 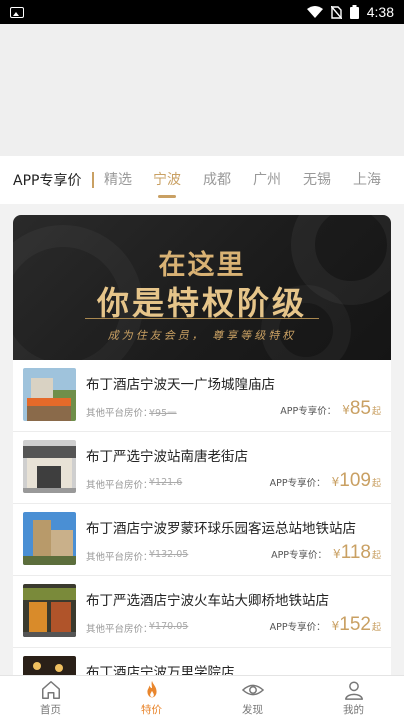 I want to click on image-notification-icon, so click(x=17, y=12).